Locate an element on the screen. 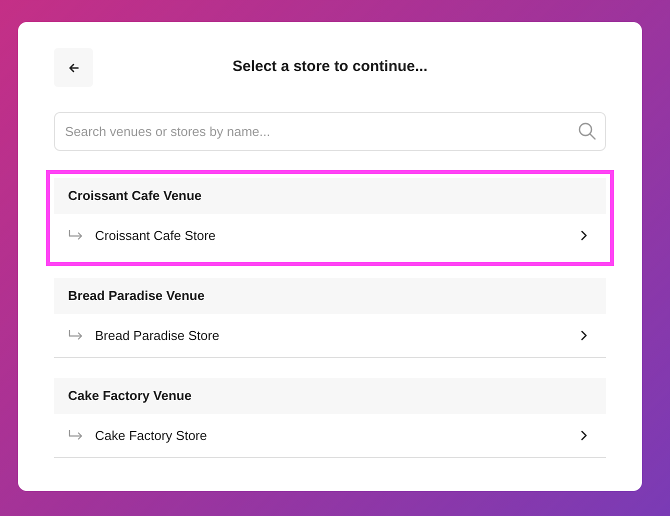 This screenshot has height=516, width=670. store-row: Bread Paradise Store is located at coordinates (330, 336).